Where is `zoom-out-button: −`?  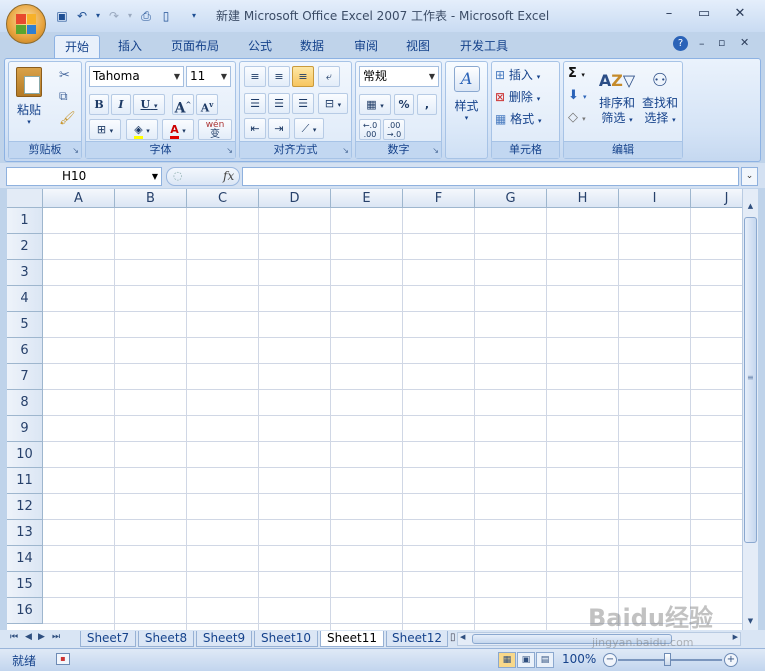 zoom-out-button: − is located at coordinates (610, 660).